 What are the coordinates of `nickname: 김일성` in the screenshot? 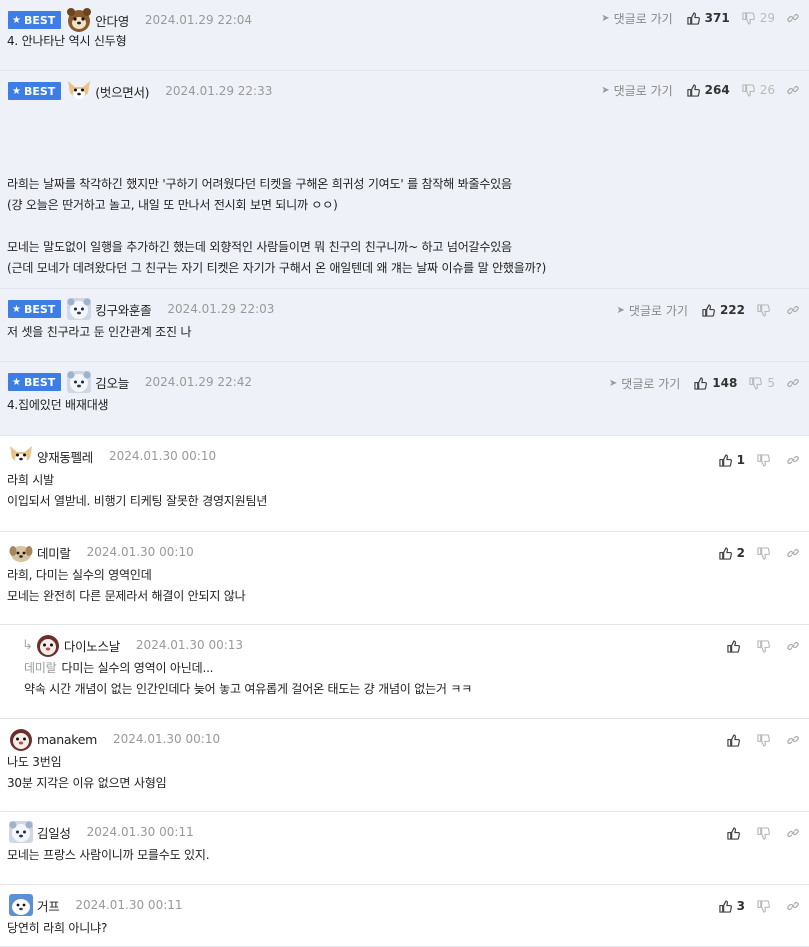 It's located at (54, 832).